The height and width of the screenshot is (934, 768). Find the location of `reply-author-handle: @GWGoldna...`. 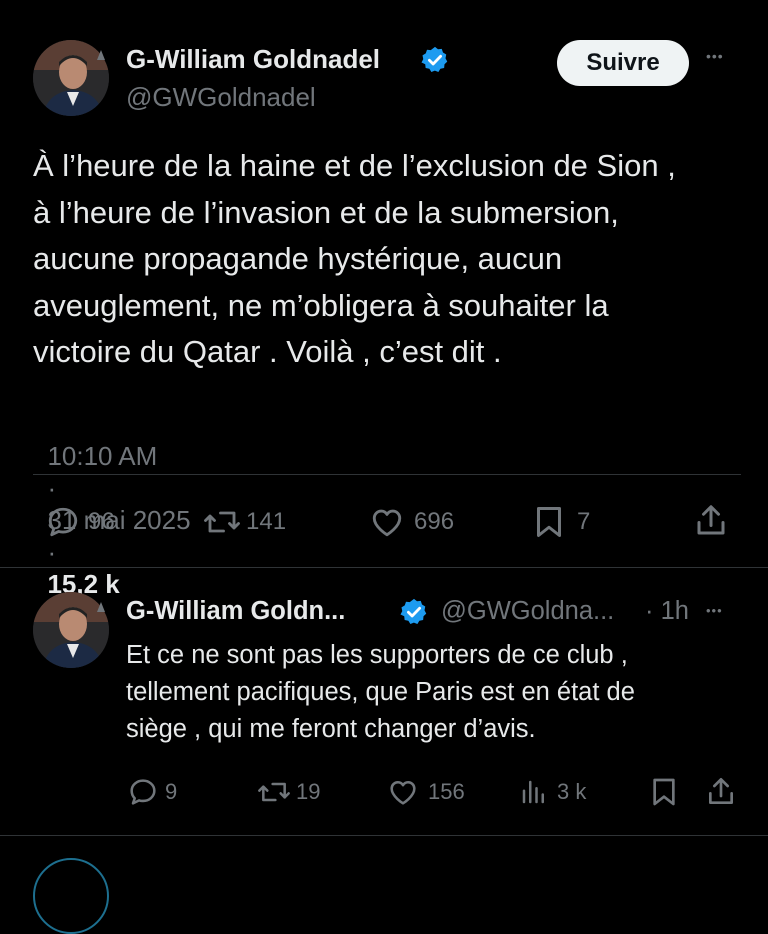

reply-author-handle: @GWGoldna... is located at coordinates (527, 611).